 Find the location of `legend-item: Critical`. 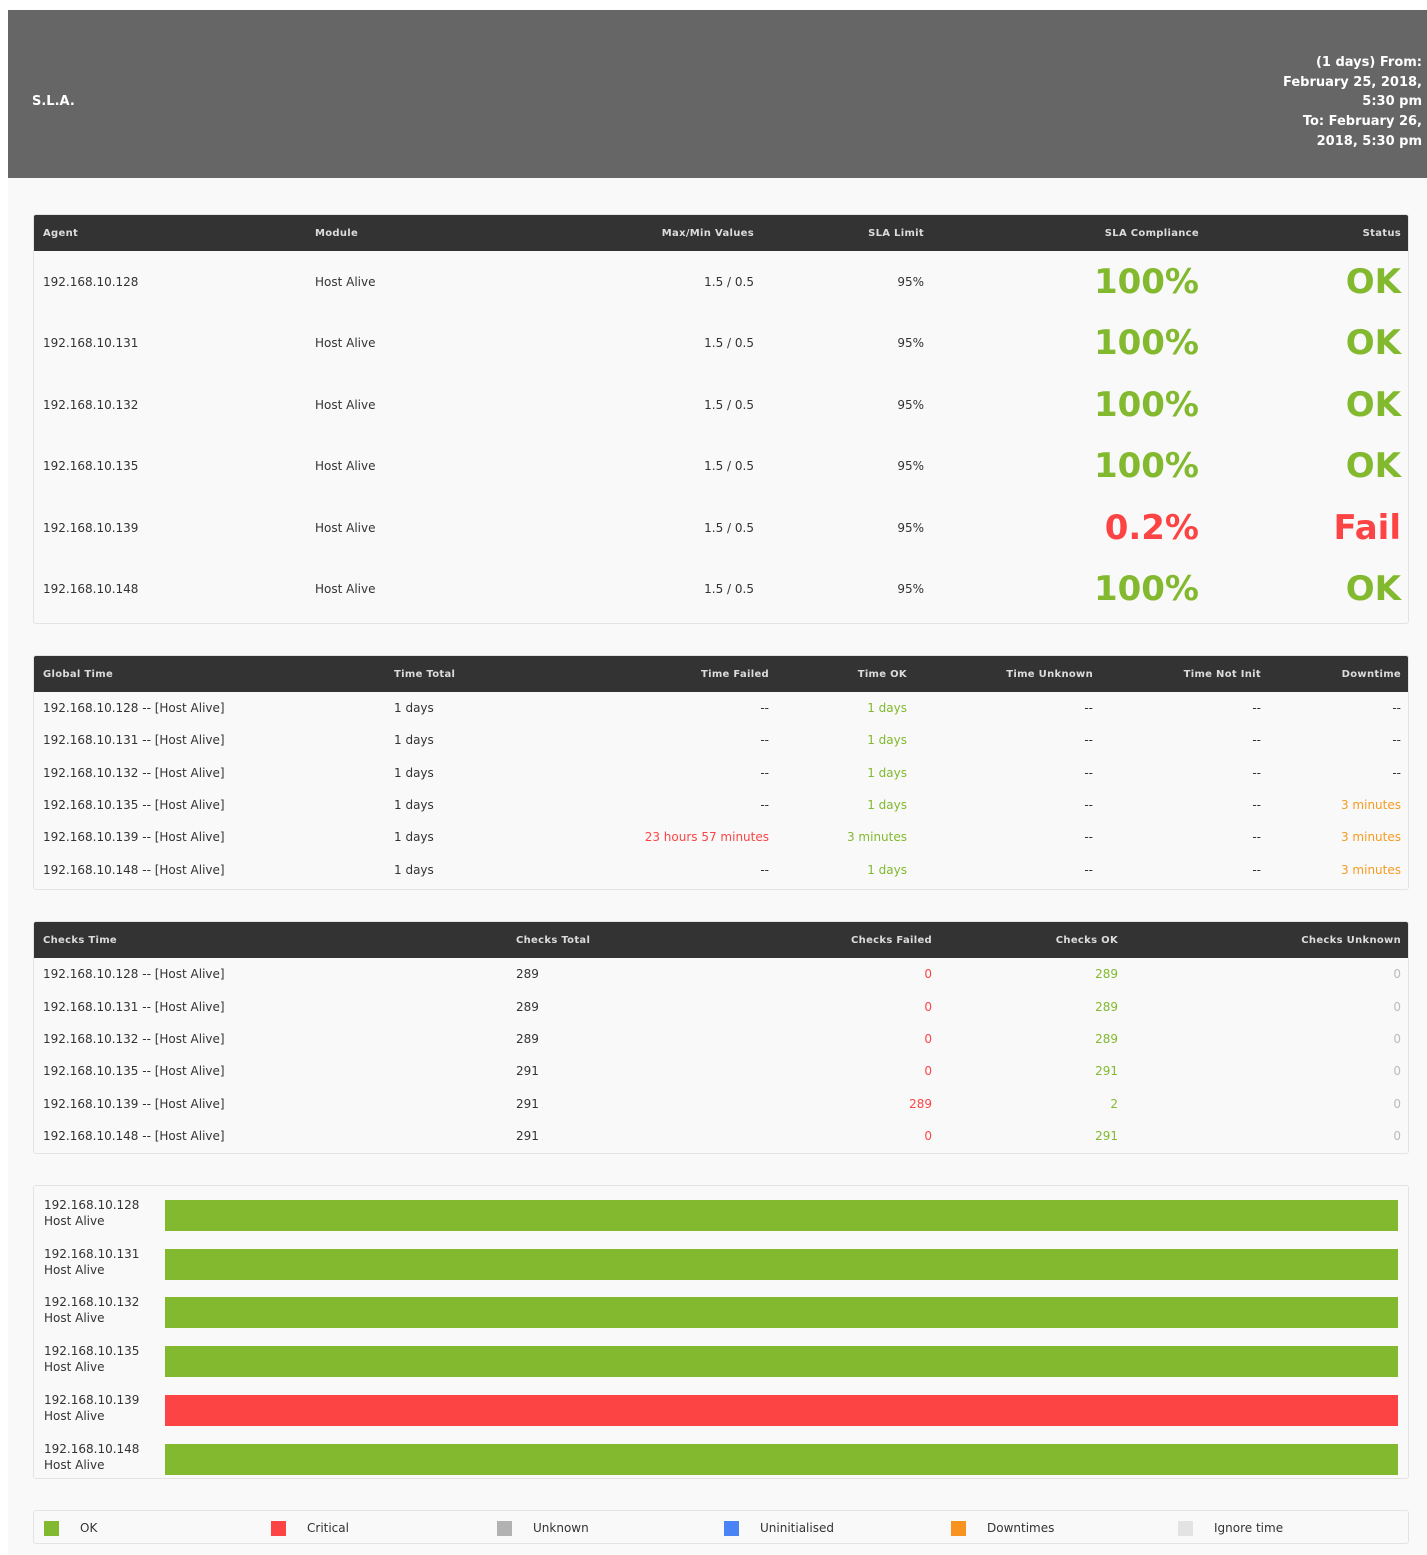

legend-item: Critical is located at coordinates (310, 1528).